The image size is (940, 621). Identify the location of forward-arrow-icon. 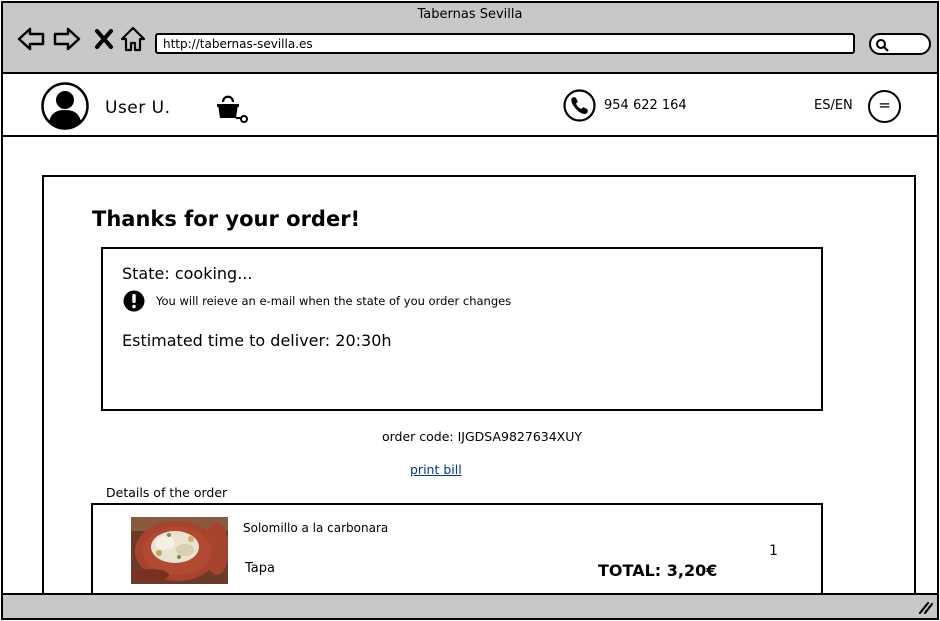
(67, 39).